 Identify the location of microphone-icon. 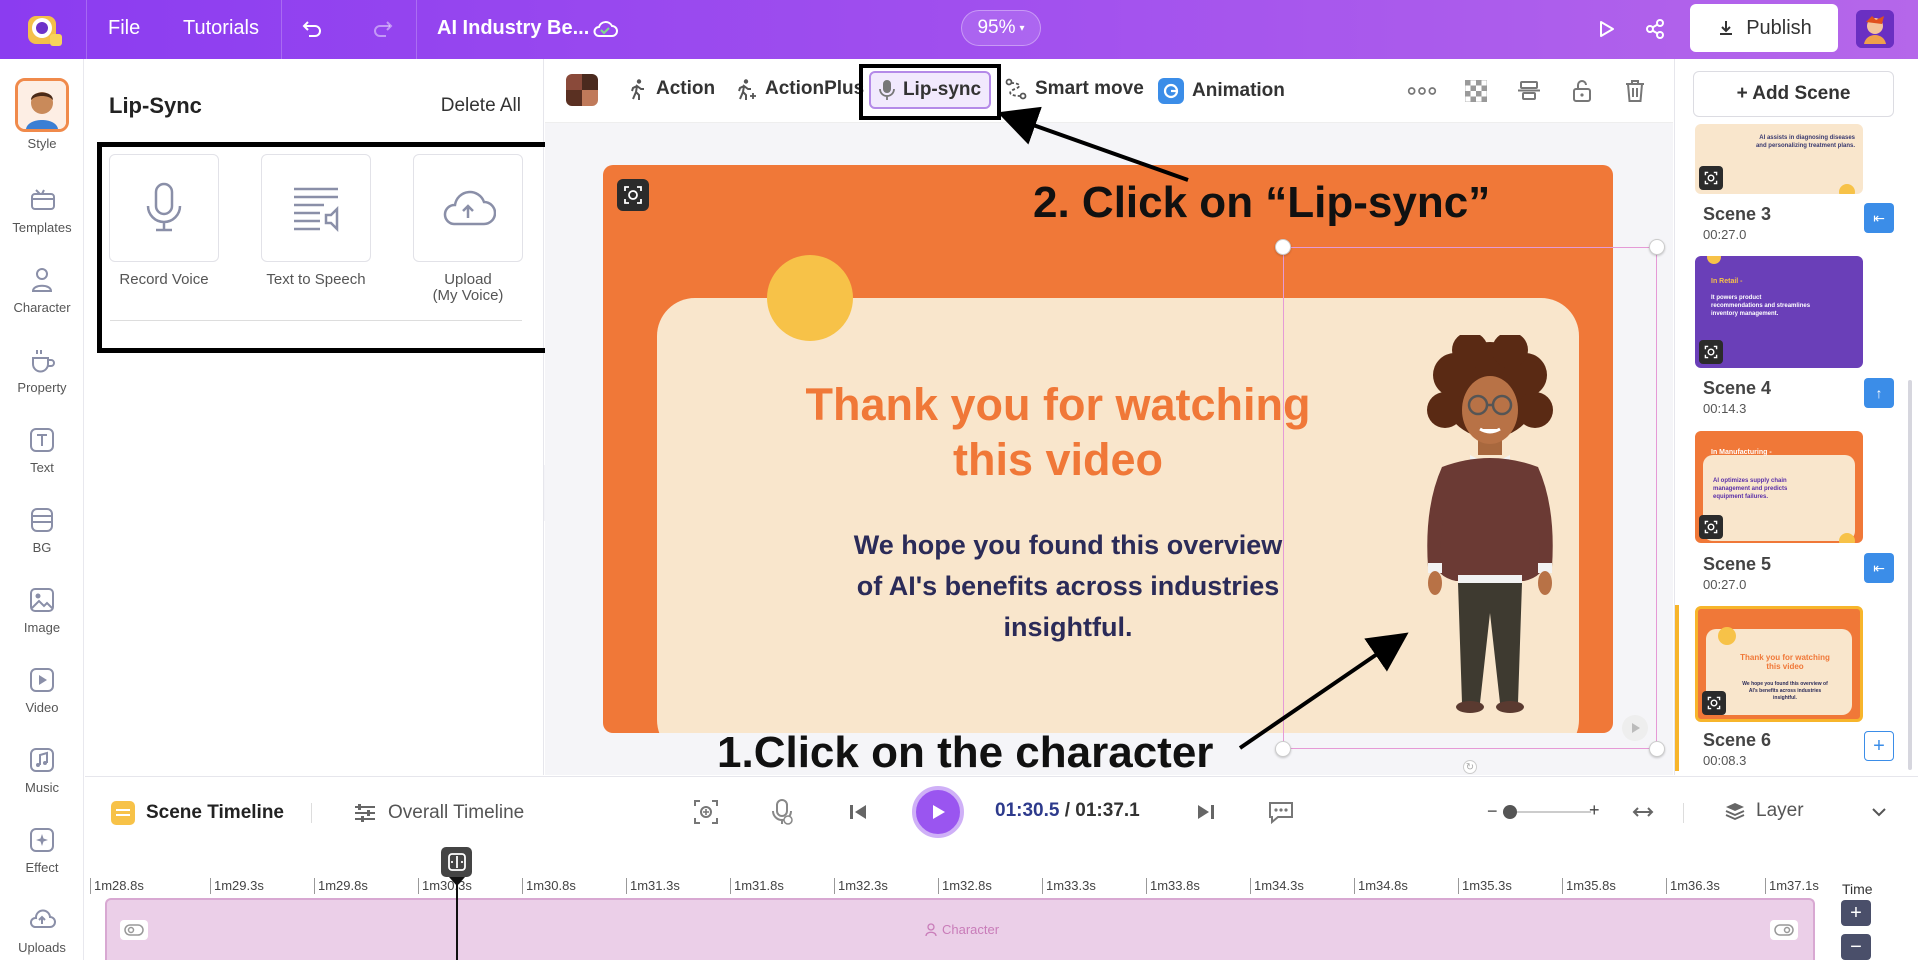
(164, 207).